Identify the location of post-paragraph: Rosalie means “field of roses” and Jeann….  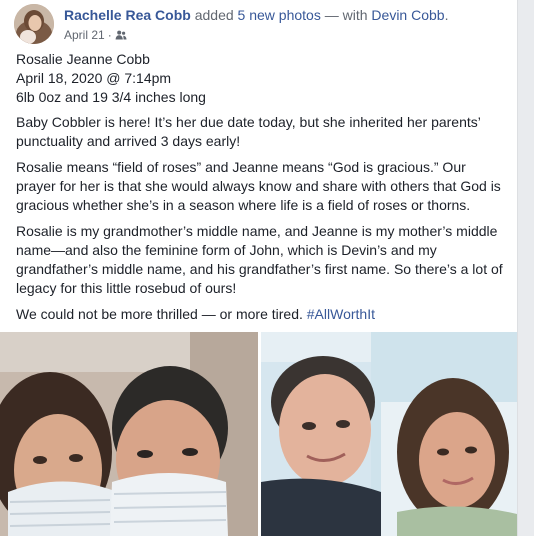
(258, 186).